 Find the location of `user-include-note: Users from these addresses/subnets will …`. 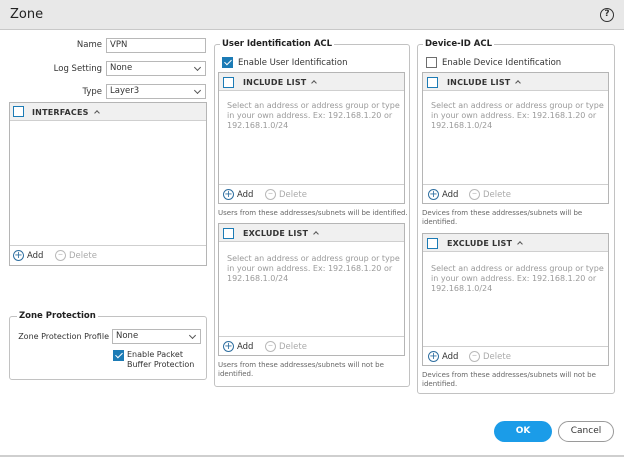

user-include-note: Users from these addresses/subnets will … is located at coordinates (313, 213).